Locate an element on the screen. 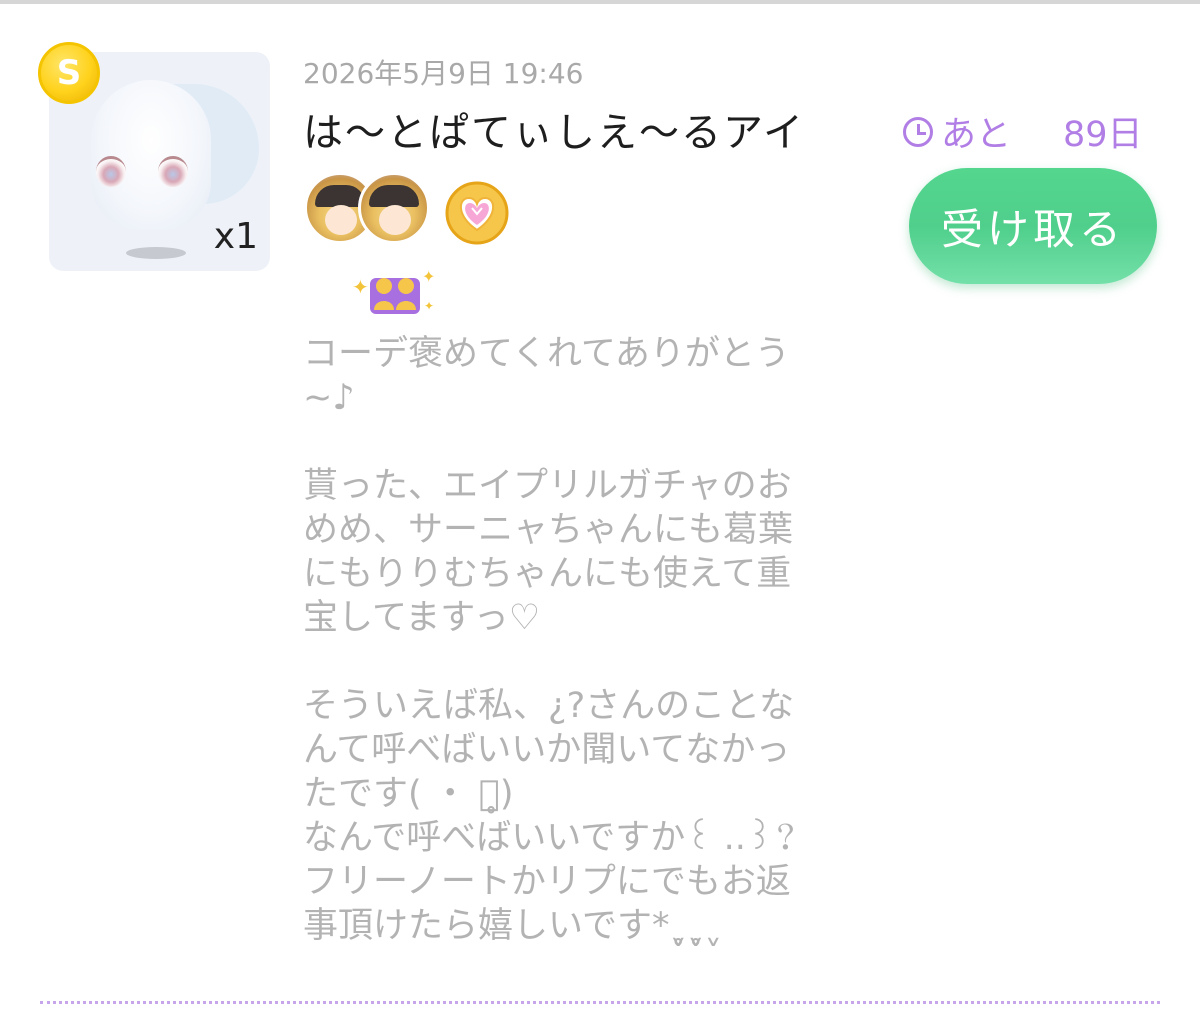 The width and height of the screenshot is (1200, 1011). friends-icon: ✦ ✦ ✦ is located at coordinates (393, 290).